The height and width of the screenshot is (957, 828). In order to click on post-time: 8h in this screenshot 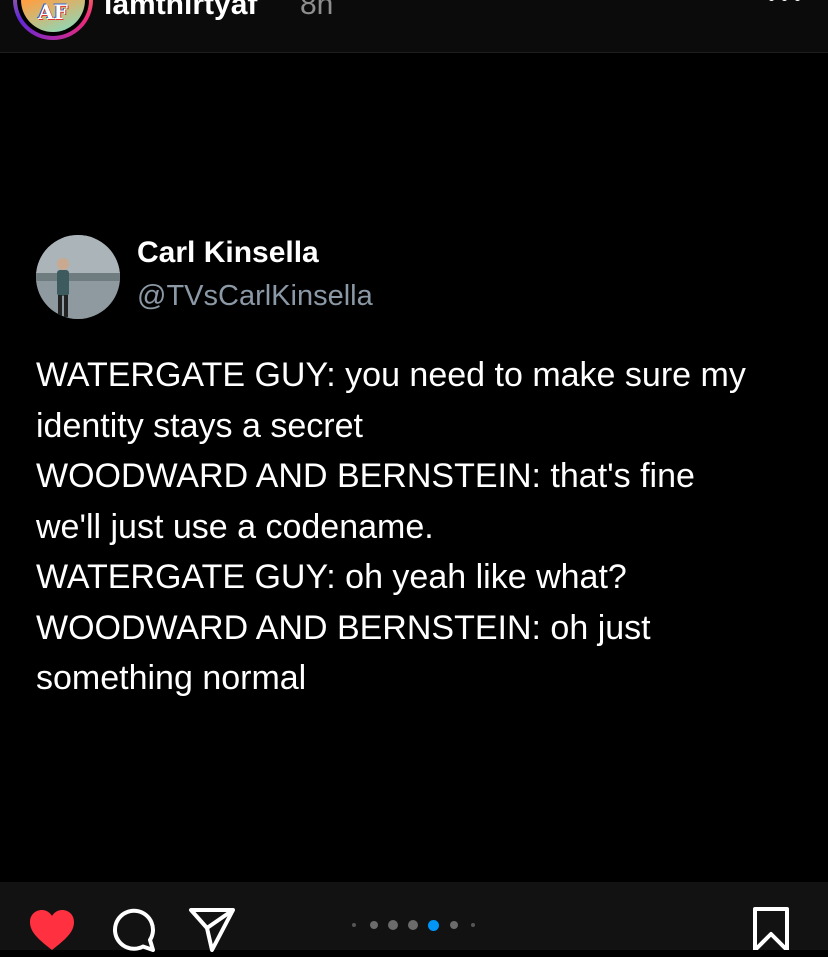, I will do `click(317, 10)`.